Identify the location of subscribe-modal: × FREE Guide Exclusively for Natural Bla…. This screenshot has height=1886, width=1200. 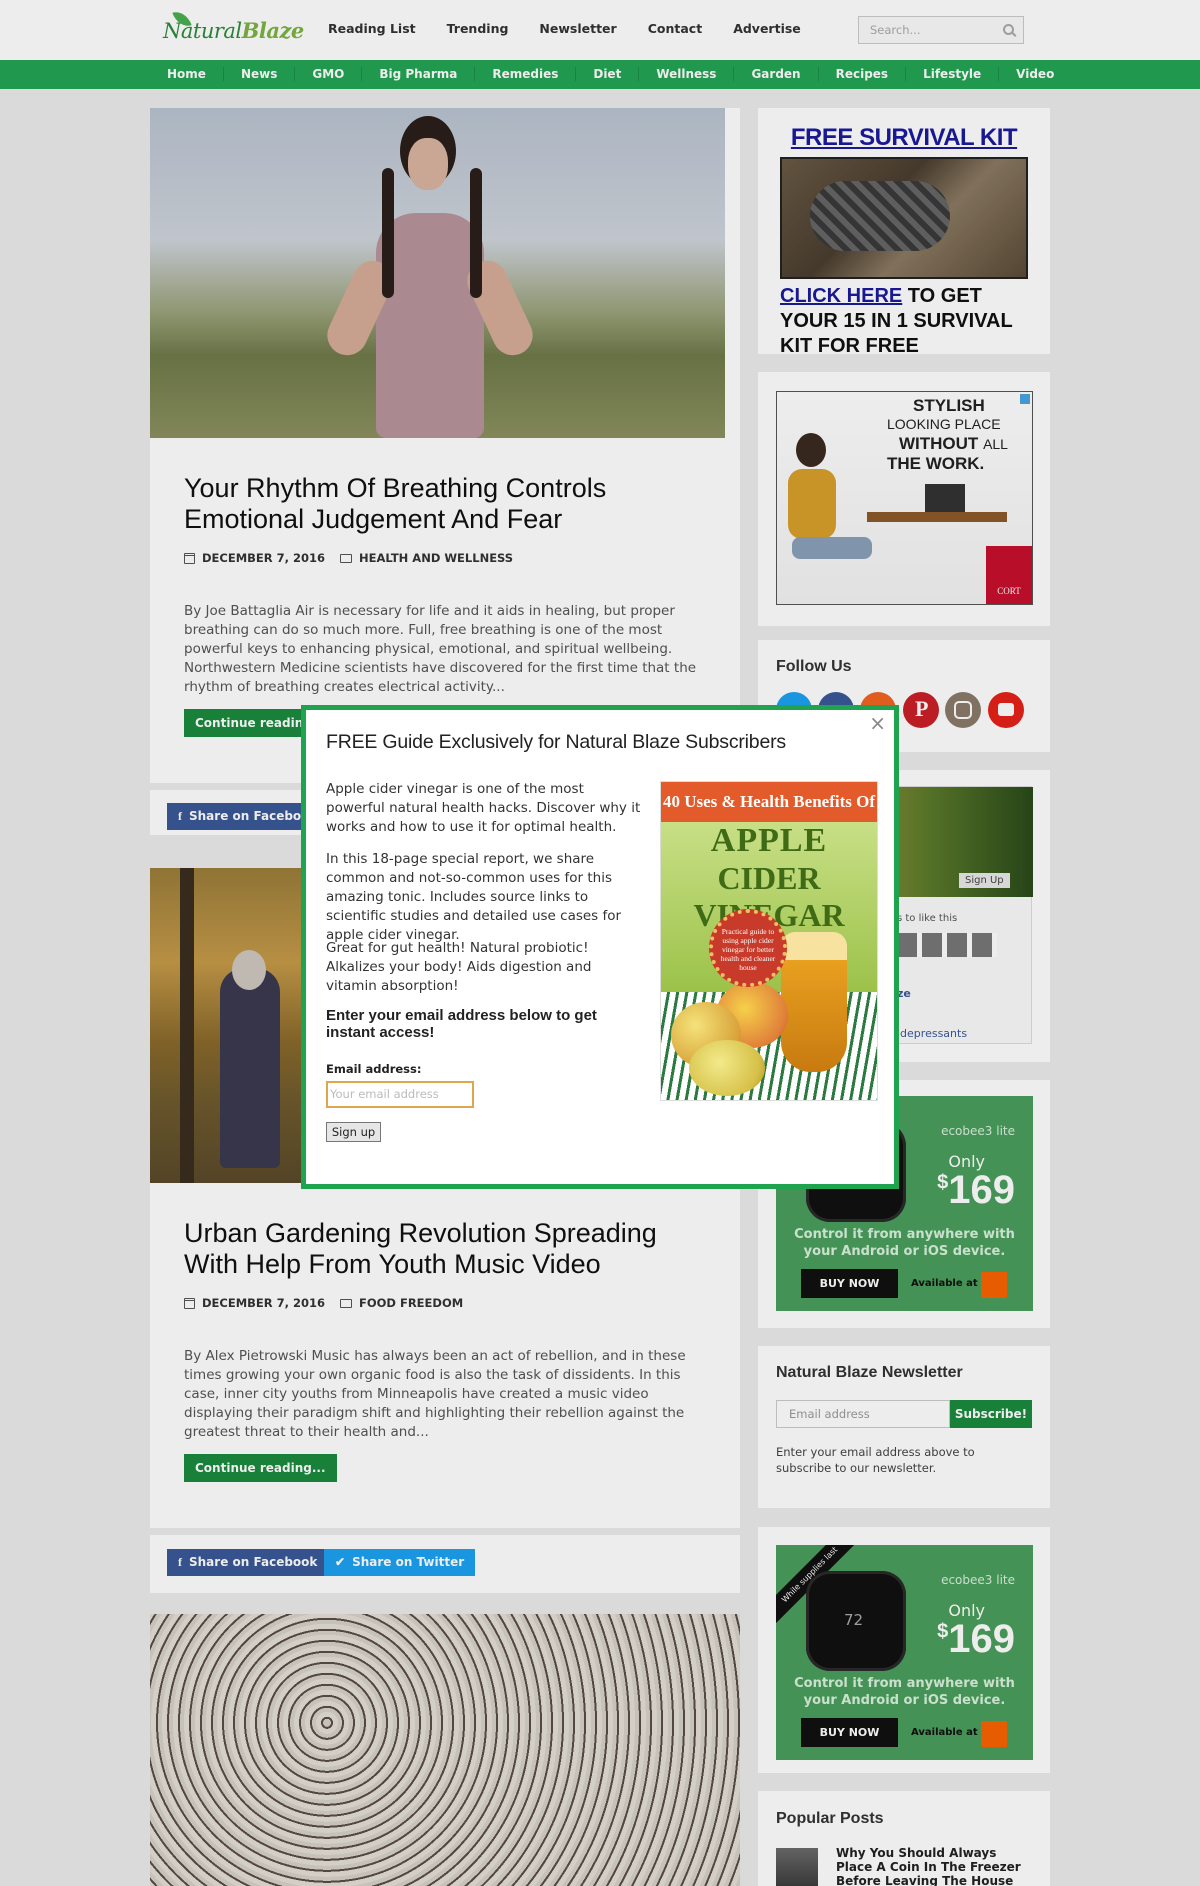
(600, 947).